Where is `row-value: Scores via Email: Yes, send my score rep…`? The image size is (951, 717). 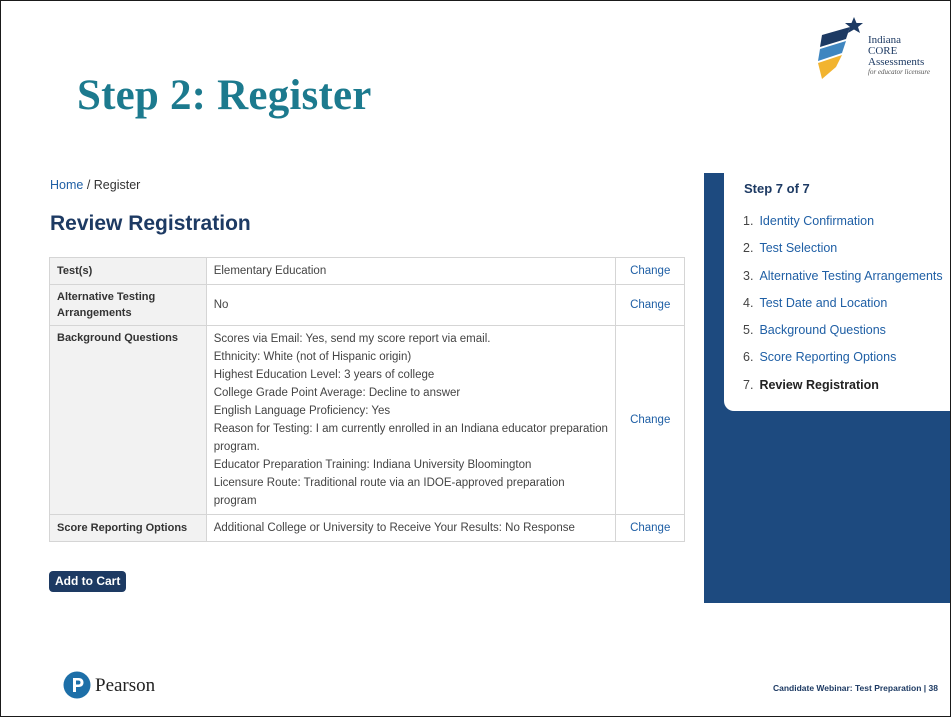
row-value: Scores via Email: Yes, send my score rep… is located at coordinates (411, 420).